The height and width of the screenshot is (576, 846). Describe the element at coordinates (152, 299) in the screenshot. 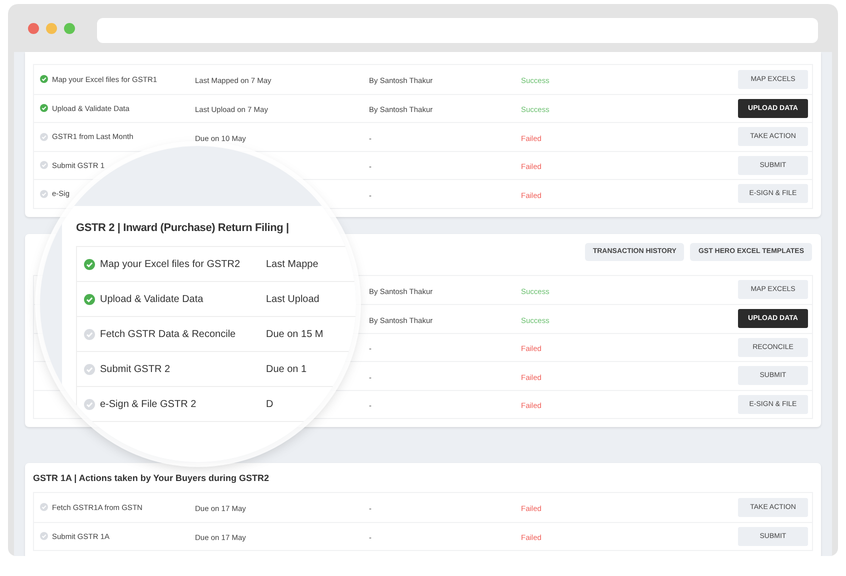

I see `task-name: Upload & Validate Data` at that location.